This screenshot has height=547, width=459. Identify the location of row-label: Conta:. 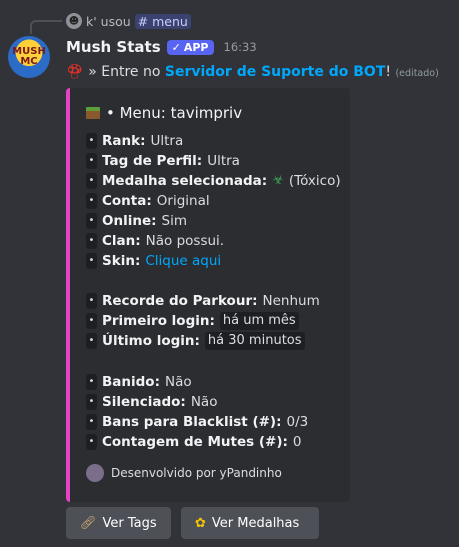
(127, 201).